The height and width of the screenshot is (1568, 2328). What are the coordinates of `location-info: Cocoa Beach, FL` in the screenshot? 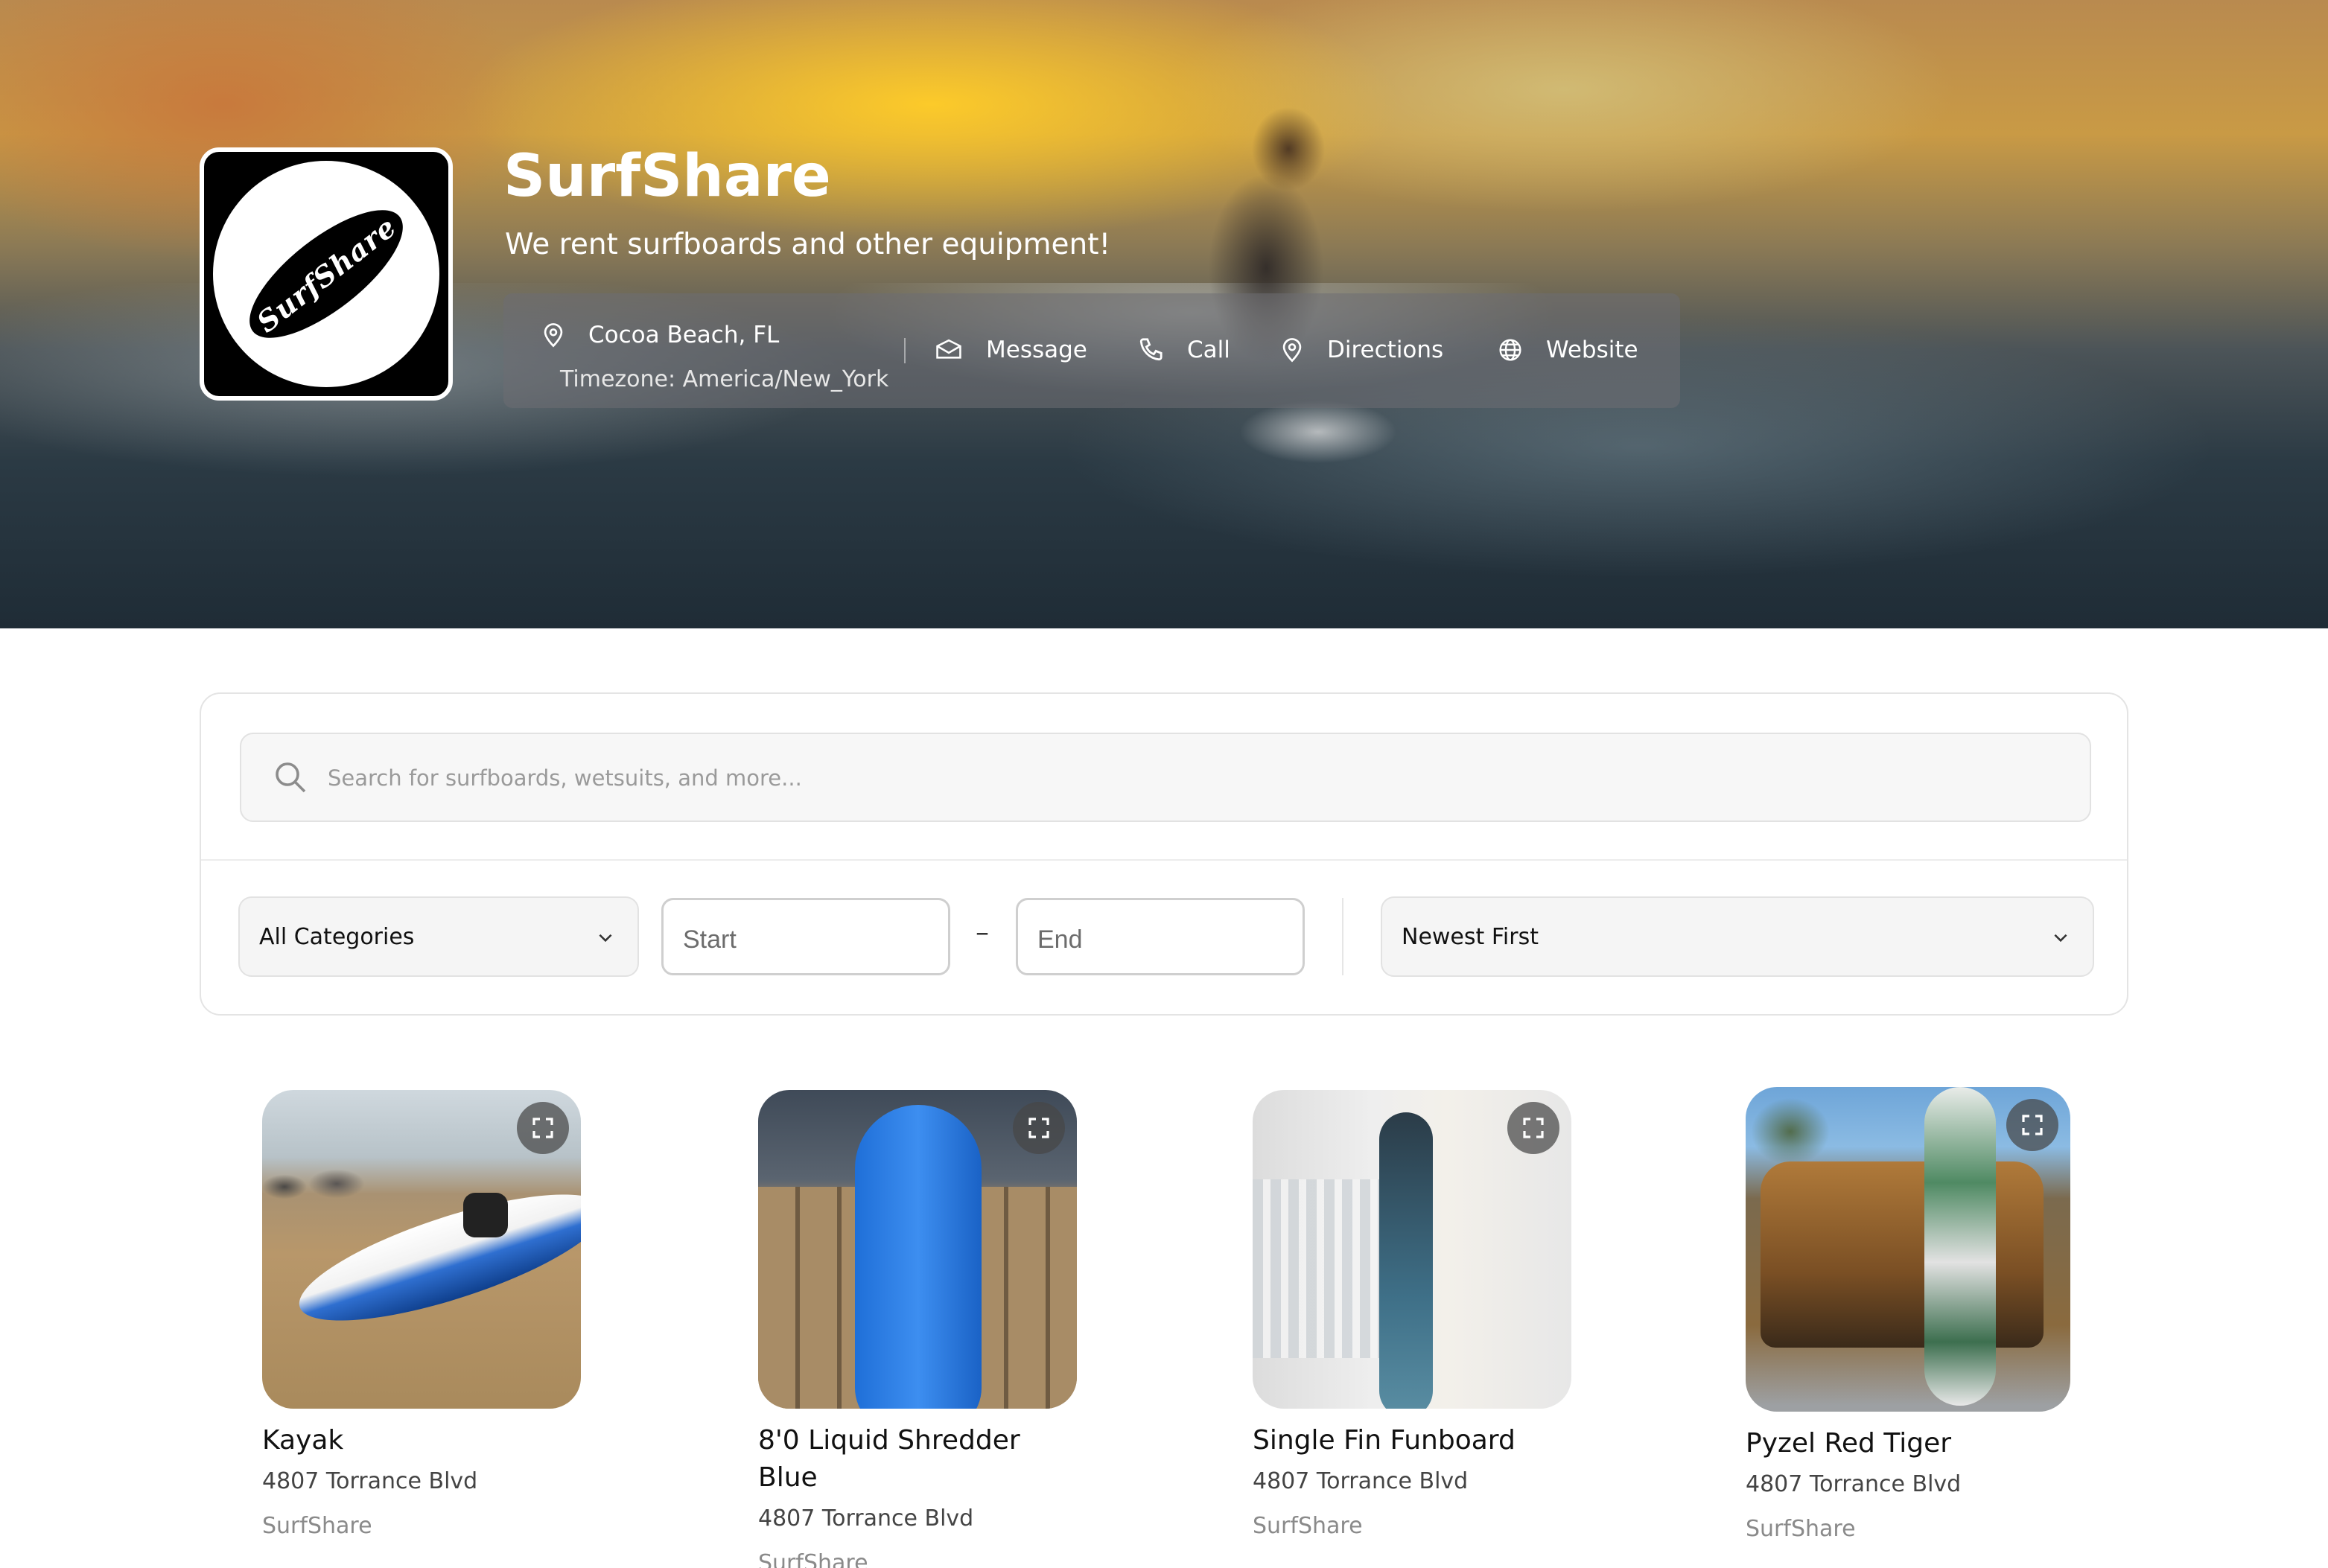 It's located at (660, 335).